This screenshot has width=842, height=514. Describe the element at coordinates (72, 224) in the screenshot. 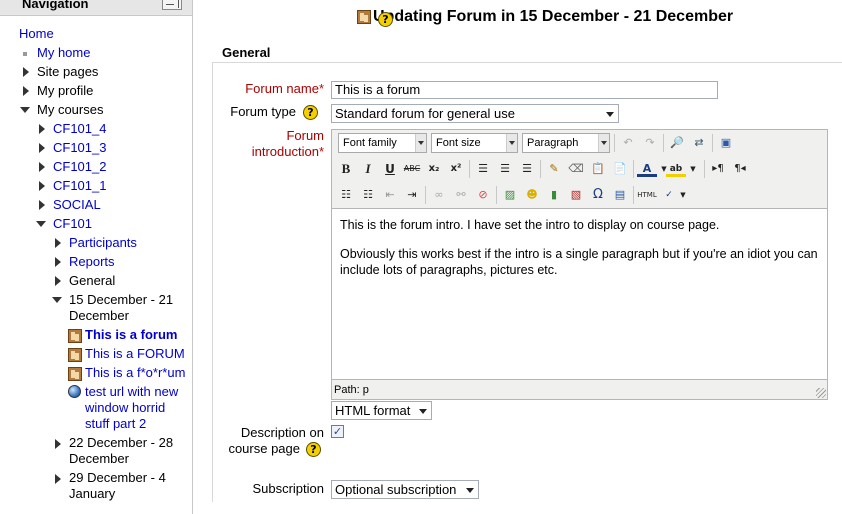

I see `nav-course-cf101: CF101` at that location.